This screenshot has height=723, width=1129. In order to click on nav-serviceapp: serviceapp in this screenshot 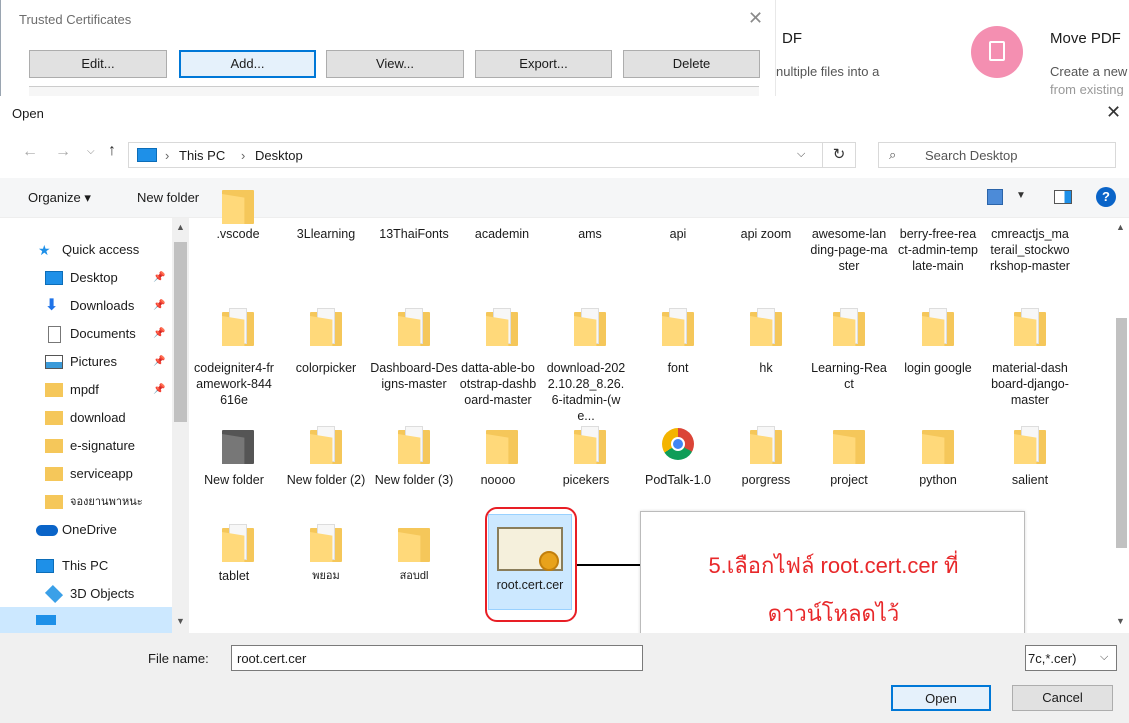, I will do `click(86, 474)`.